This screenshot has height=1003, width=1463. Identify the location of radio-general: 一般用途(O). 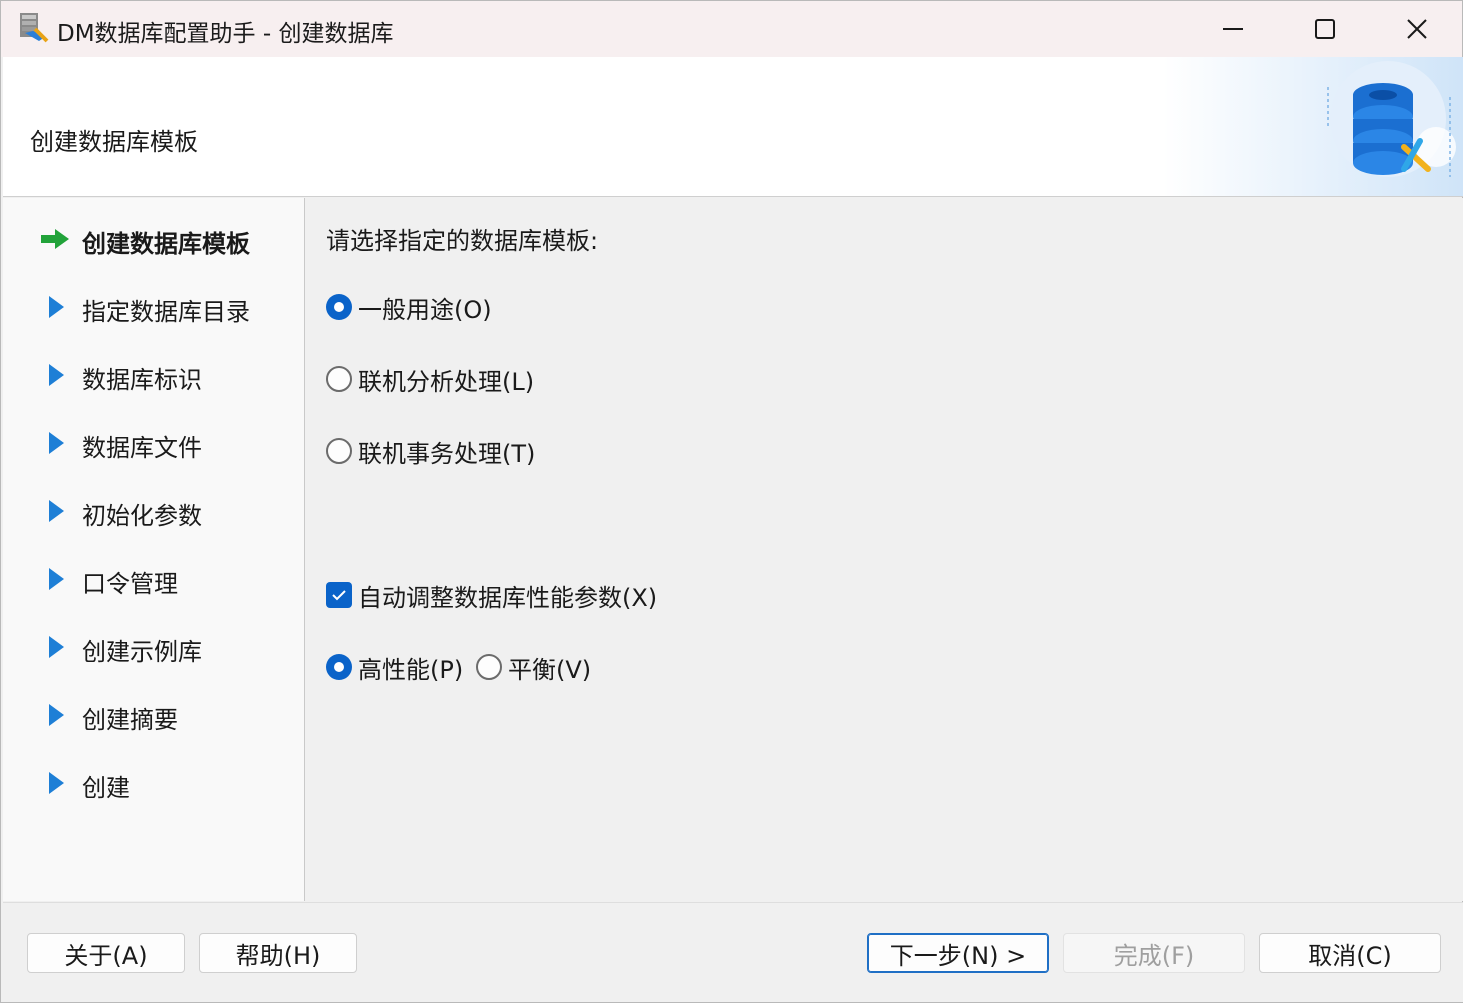
(409, 307).